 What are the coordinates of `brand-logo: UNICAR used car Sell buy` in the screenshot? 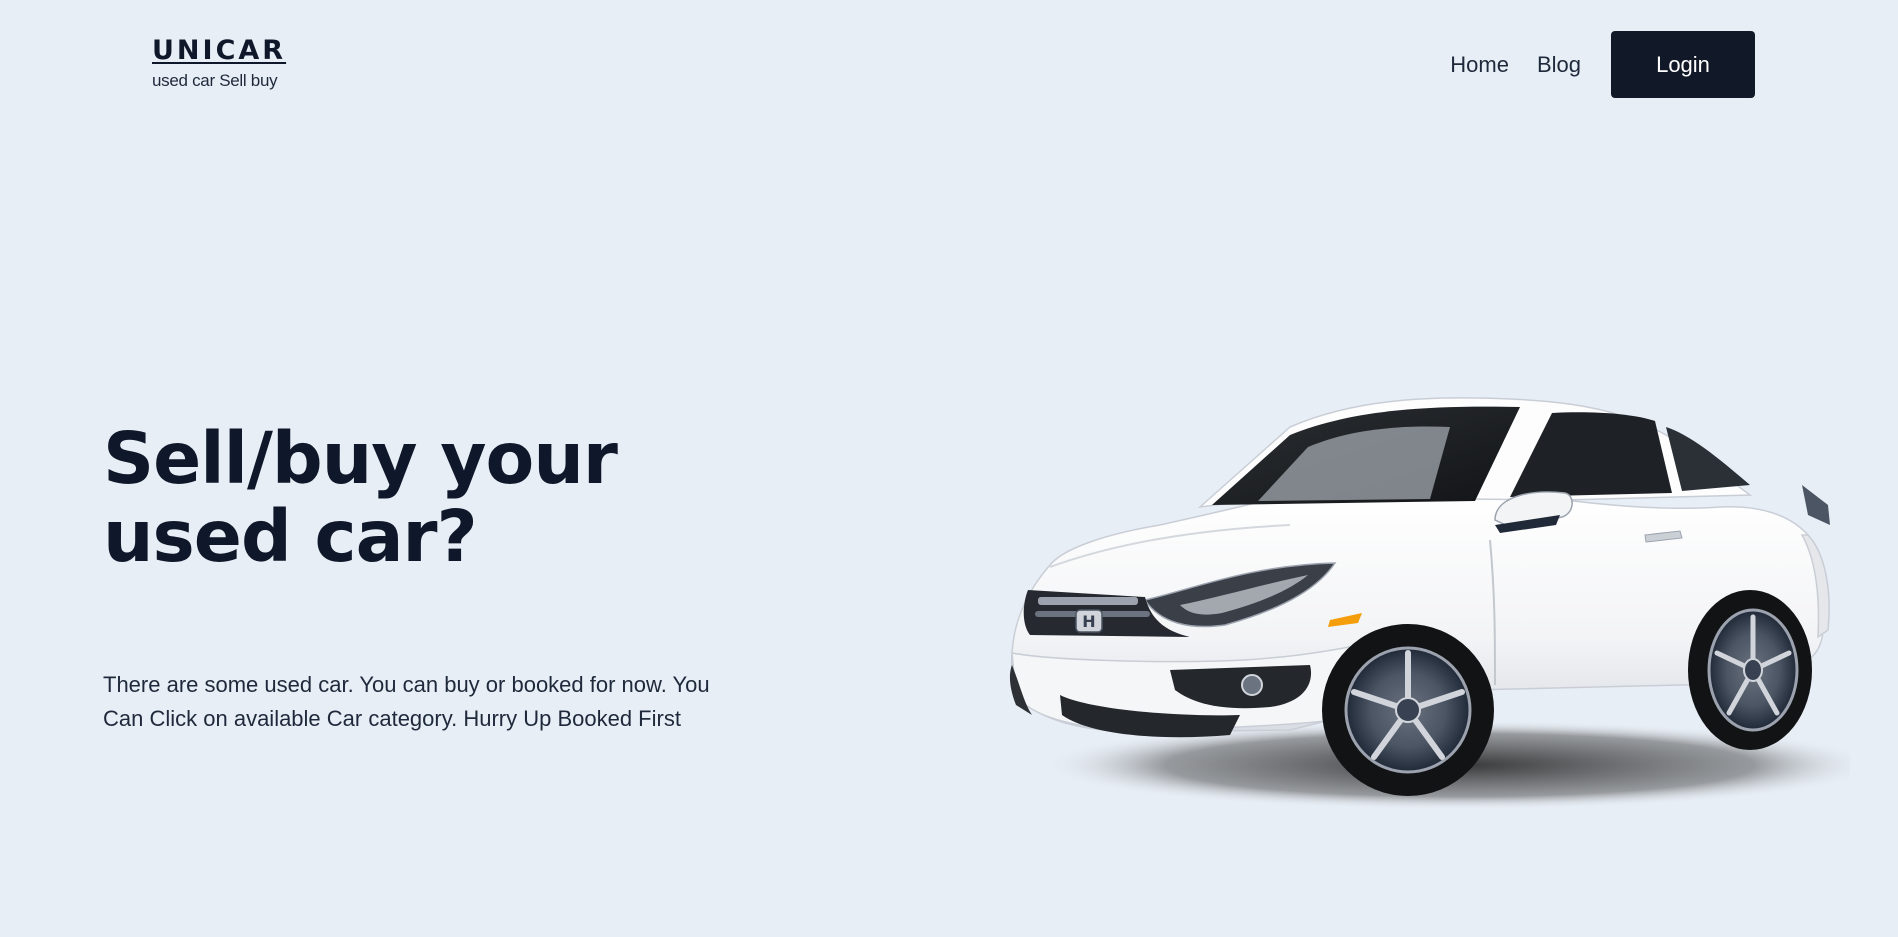 It's located at (219, 63).